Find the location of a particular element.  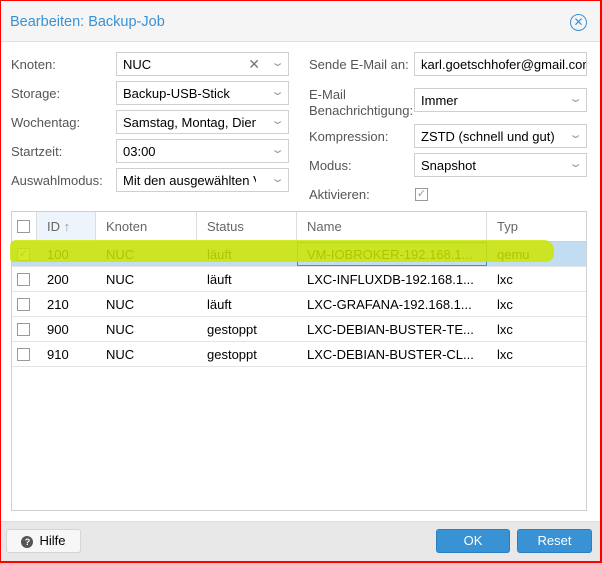

header-typ: Typ is located at coordinates (537, 227).